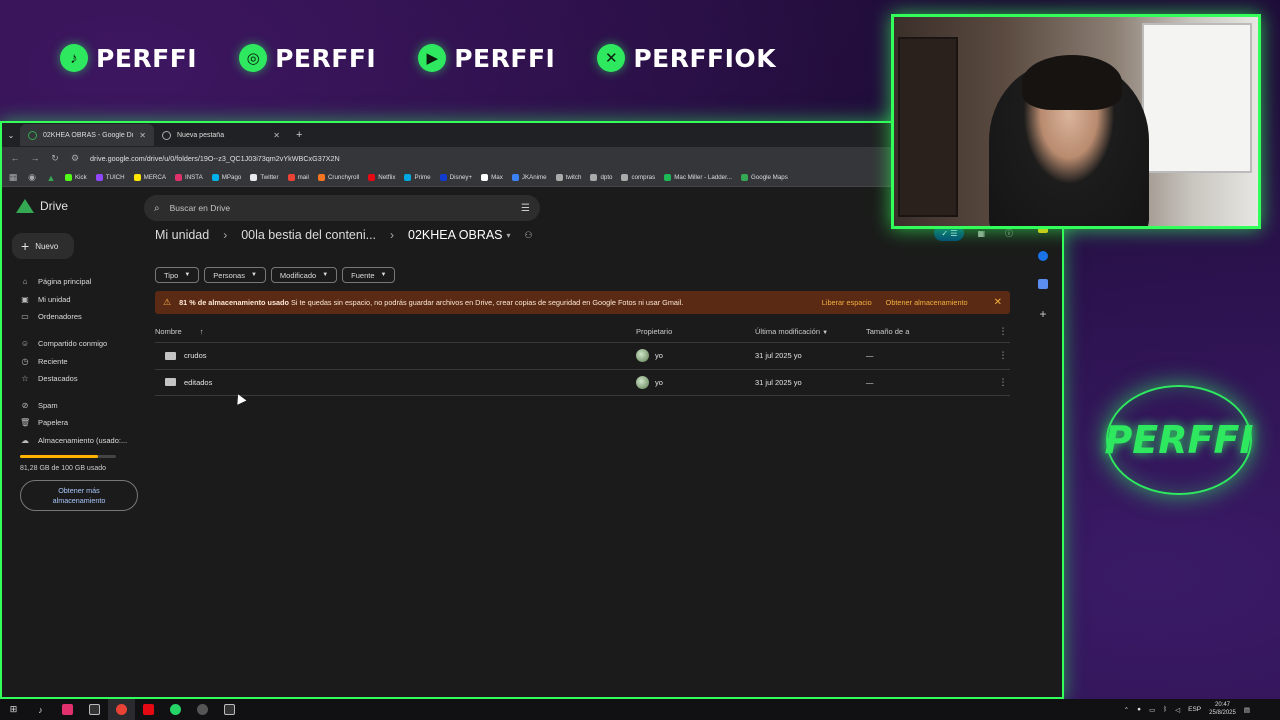  I want to click on bookmark-item: twitch, so click(568, 177).